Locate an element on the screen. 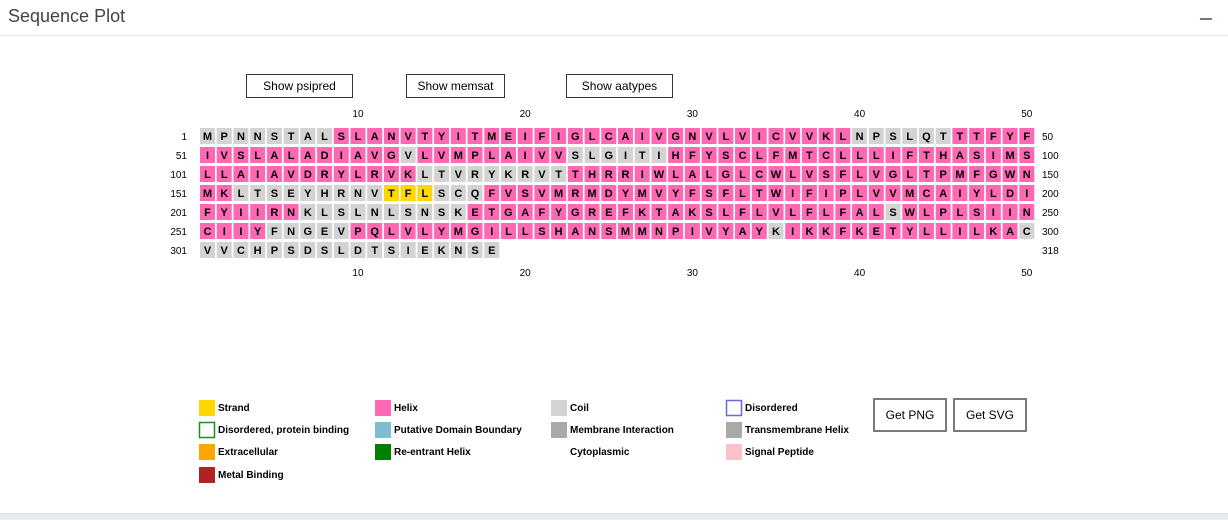 The image size is (1228, 520). ruler-bottom-label: 40 is located at coordinates (860, 273).